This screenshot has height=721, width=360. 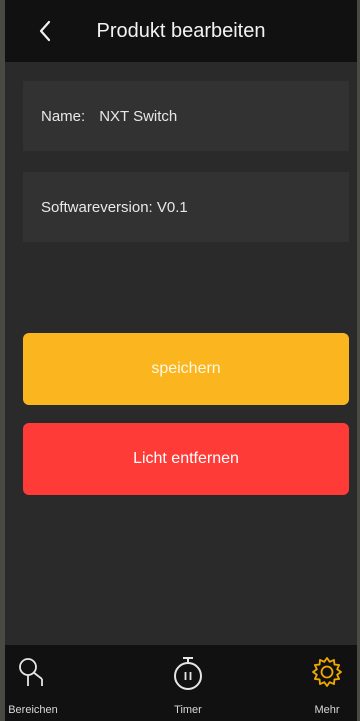 I want to click on tab-label-bereichen: Bereichen, so click(x=33, y=710).